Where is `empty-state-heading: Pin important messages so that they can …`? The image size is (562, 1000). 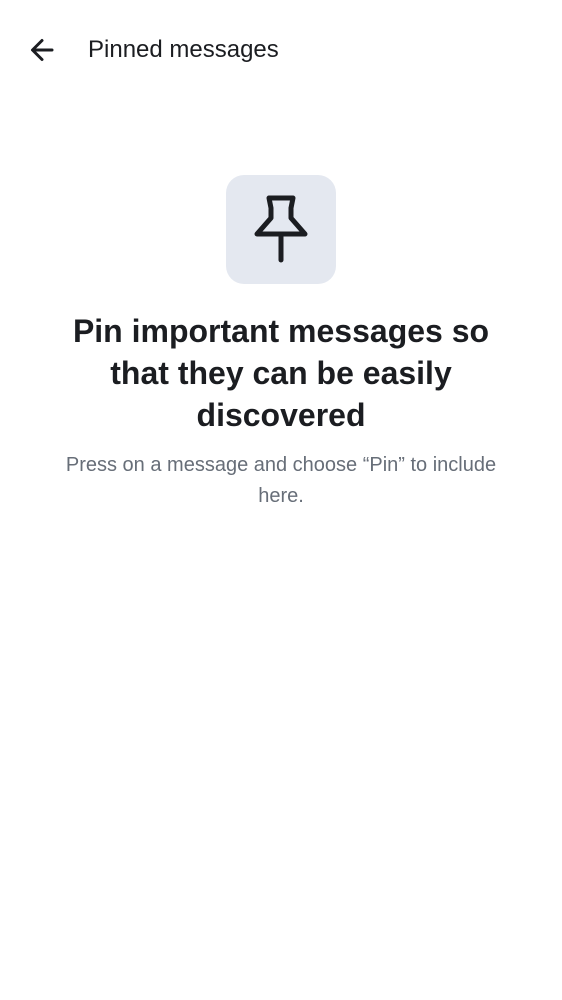
empty-state-heading: Pin important messages so that they can … is located at coordinates (281, 373).